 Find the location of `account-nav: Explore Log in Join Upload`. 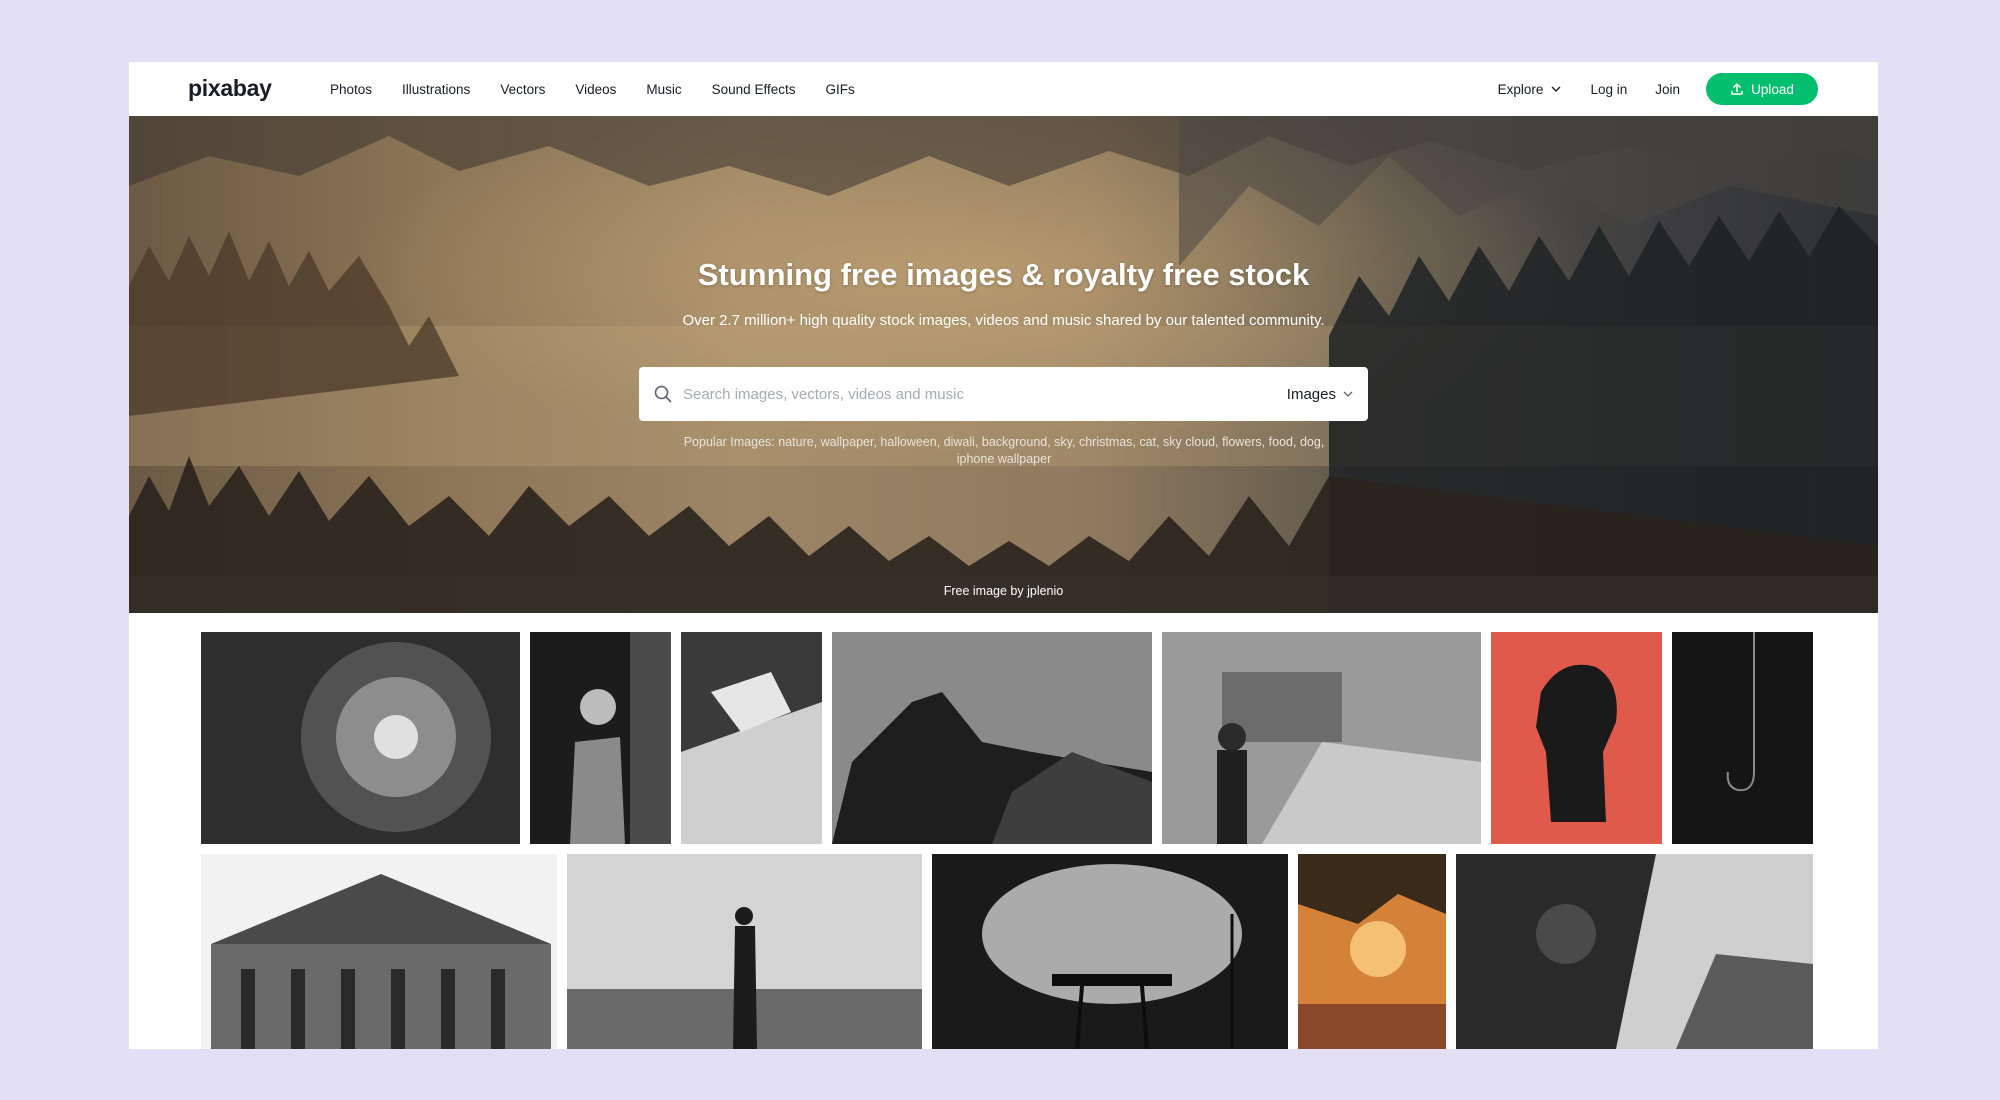

account-nav: Explore Log in Join Upload is located at coordinates (1688, 89).